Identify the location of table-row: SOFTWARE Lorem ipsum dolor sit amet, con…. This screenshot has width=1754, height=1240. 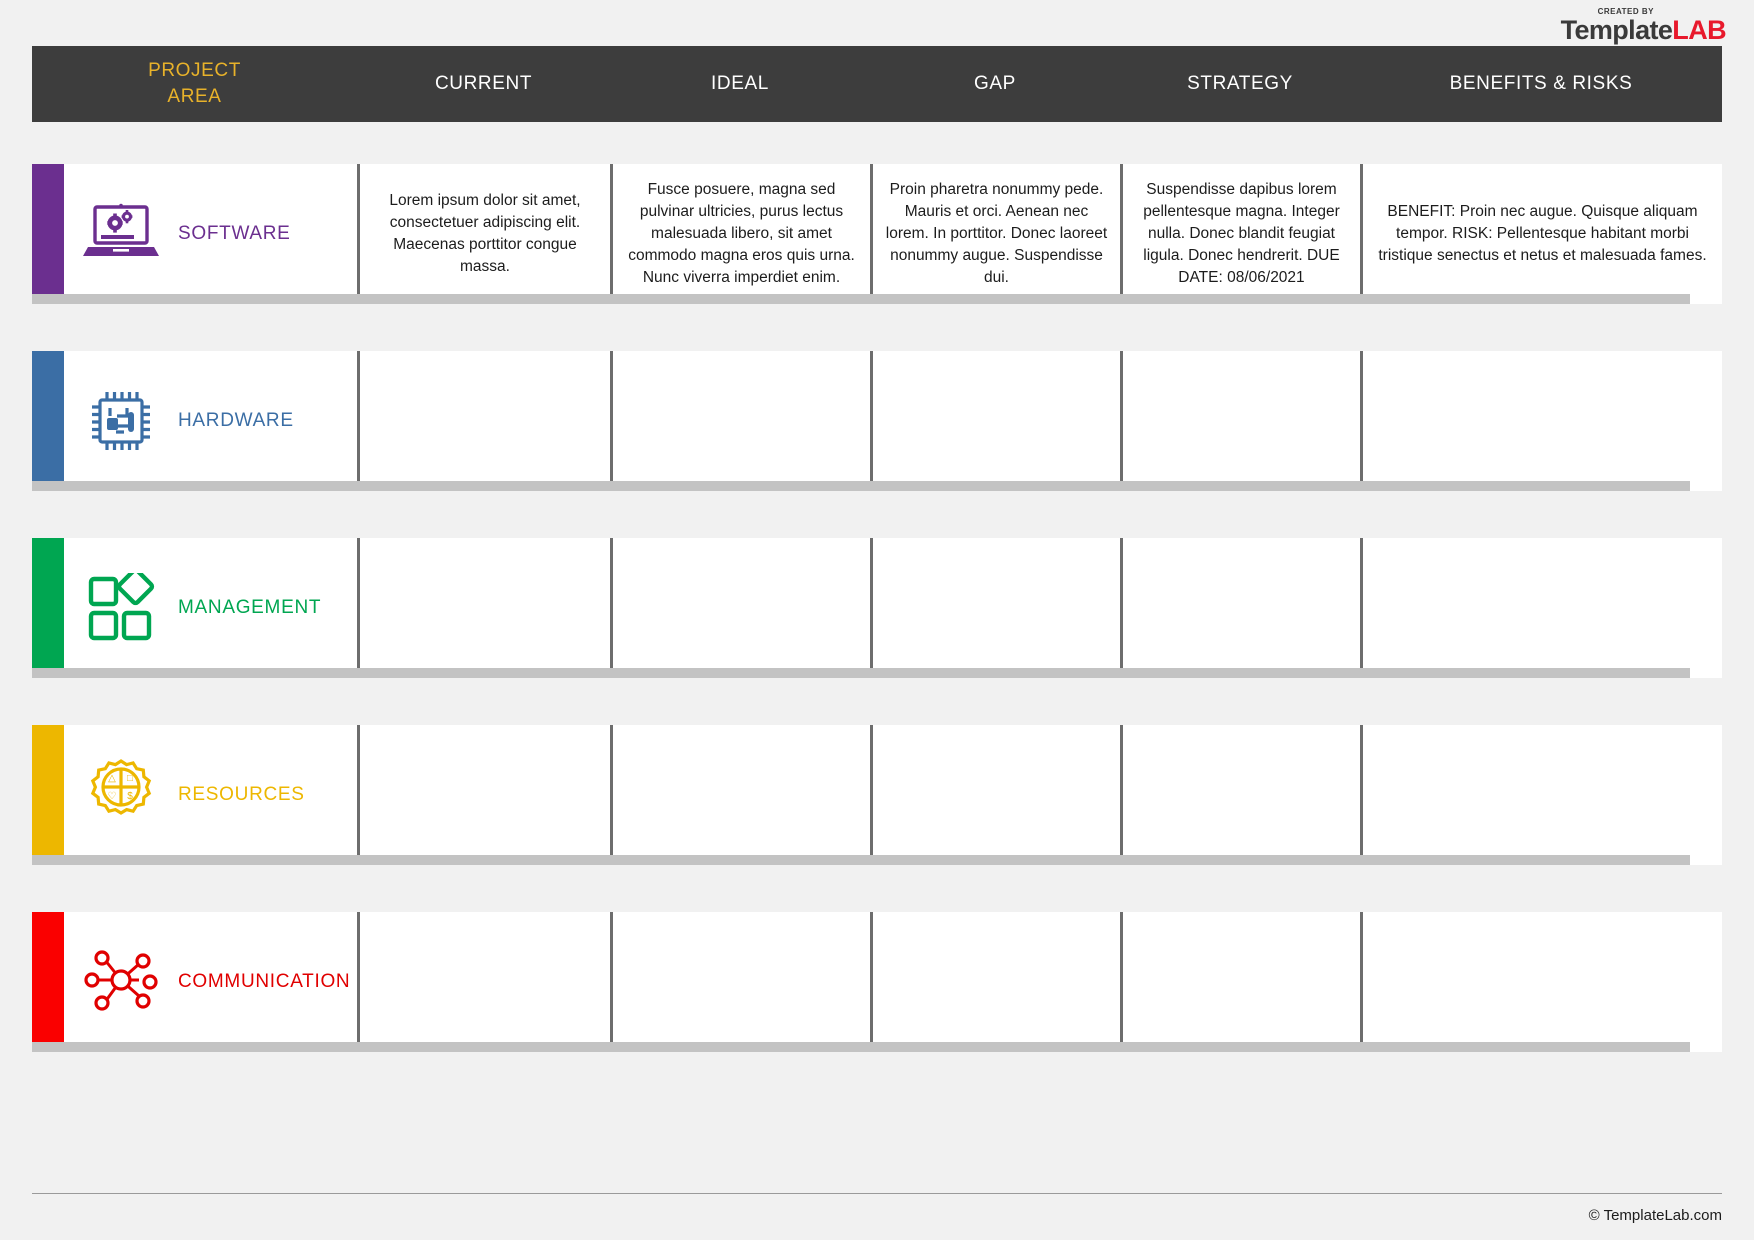
(877, 234).